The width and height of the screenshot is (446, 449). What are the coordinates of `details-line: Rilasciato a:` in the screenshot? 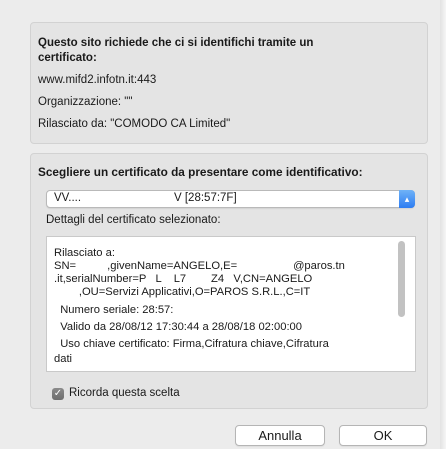 It's located at (84, 253).